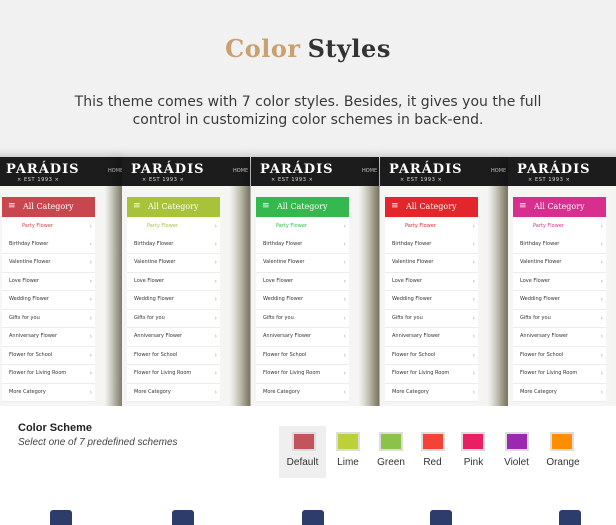  I want to click on color-option-orange: Orange, so click(563, 452).